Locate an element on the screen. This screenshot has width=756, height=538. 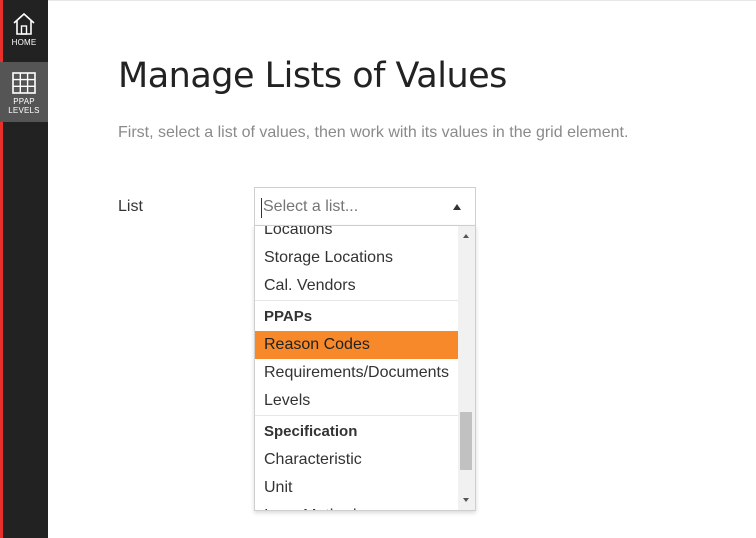
option-cal-vendors: Cal. Vendors is located at coordinates (357, 286).